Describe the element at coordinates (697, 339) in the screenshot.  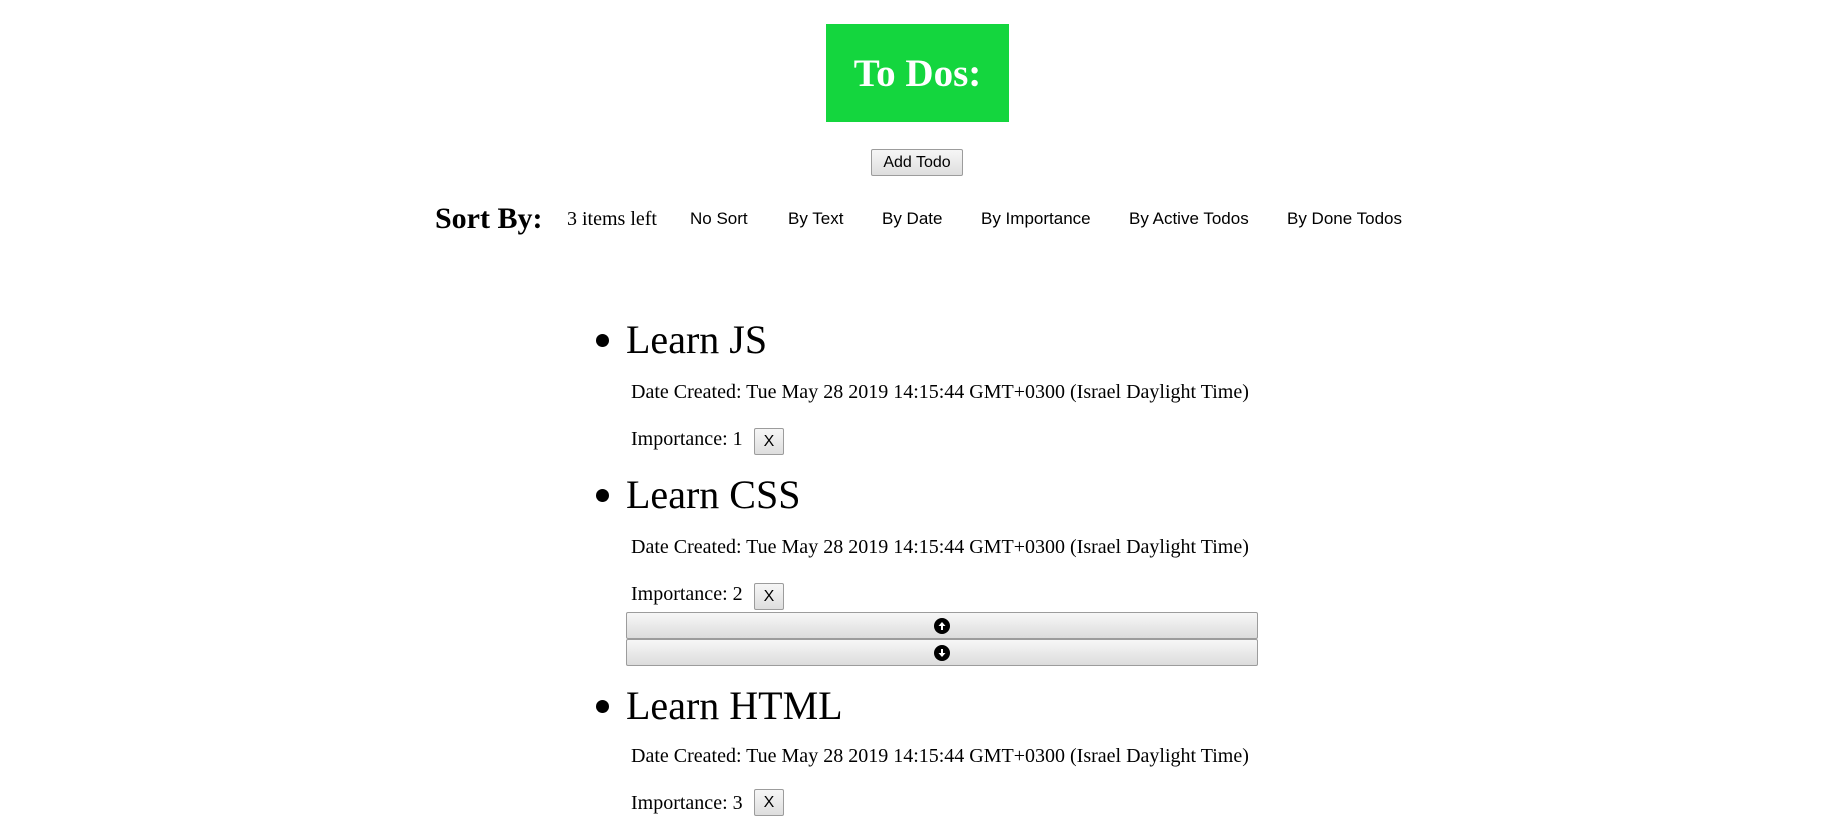
I see `todo-text: Learn JS` at that location.